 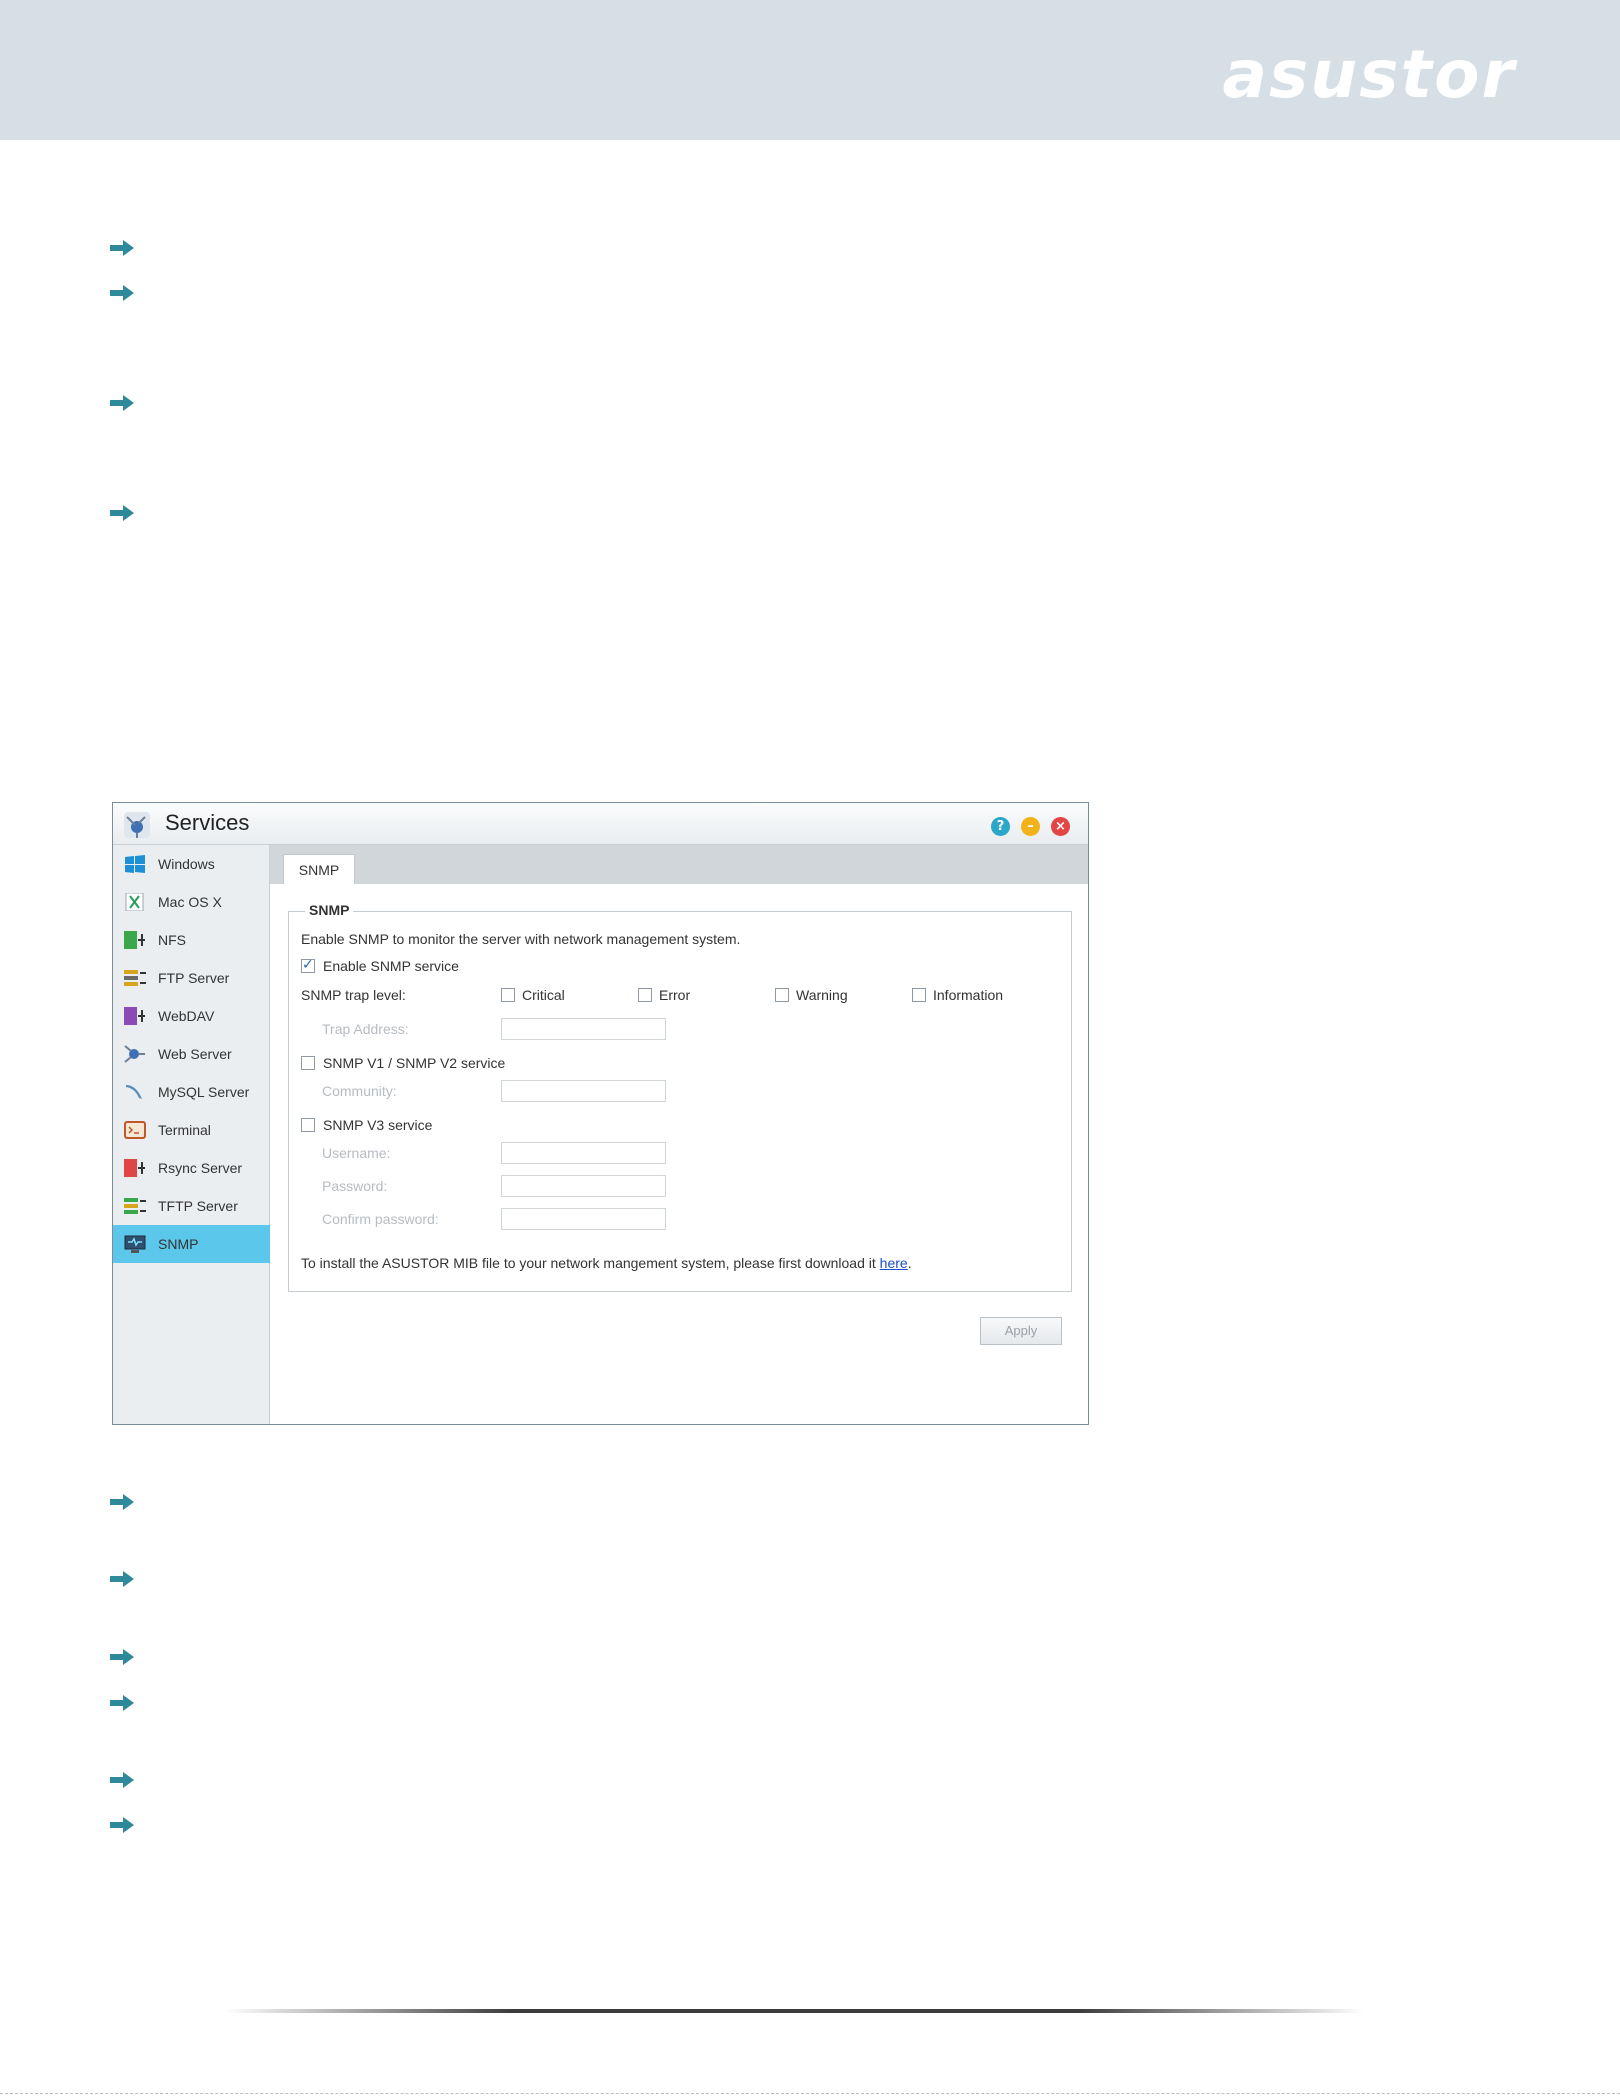 What do you see at coordinates (583, 1091) in the screenshot?
I see `community-input` at bounding box center [583, 1091].